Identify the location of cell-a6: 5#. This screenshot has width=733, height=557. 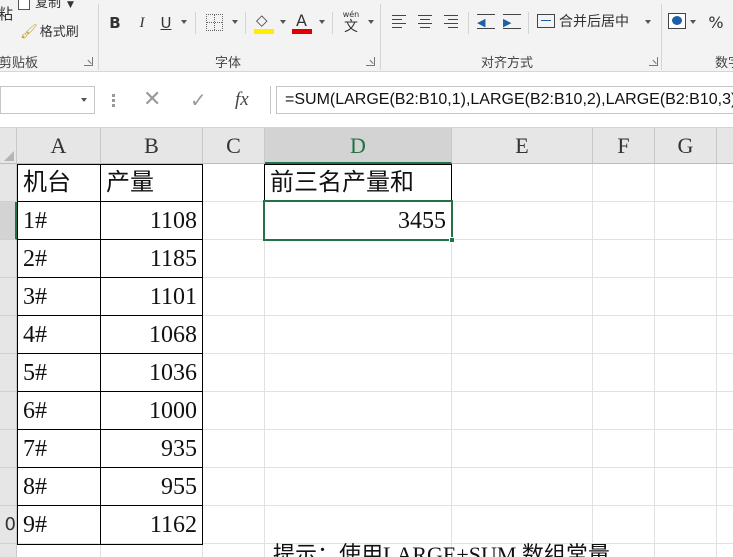
(59, 373).